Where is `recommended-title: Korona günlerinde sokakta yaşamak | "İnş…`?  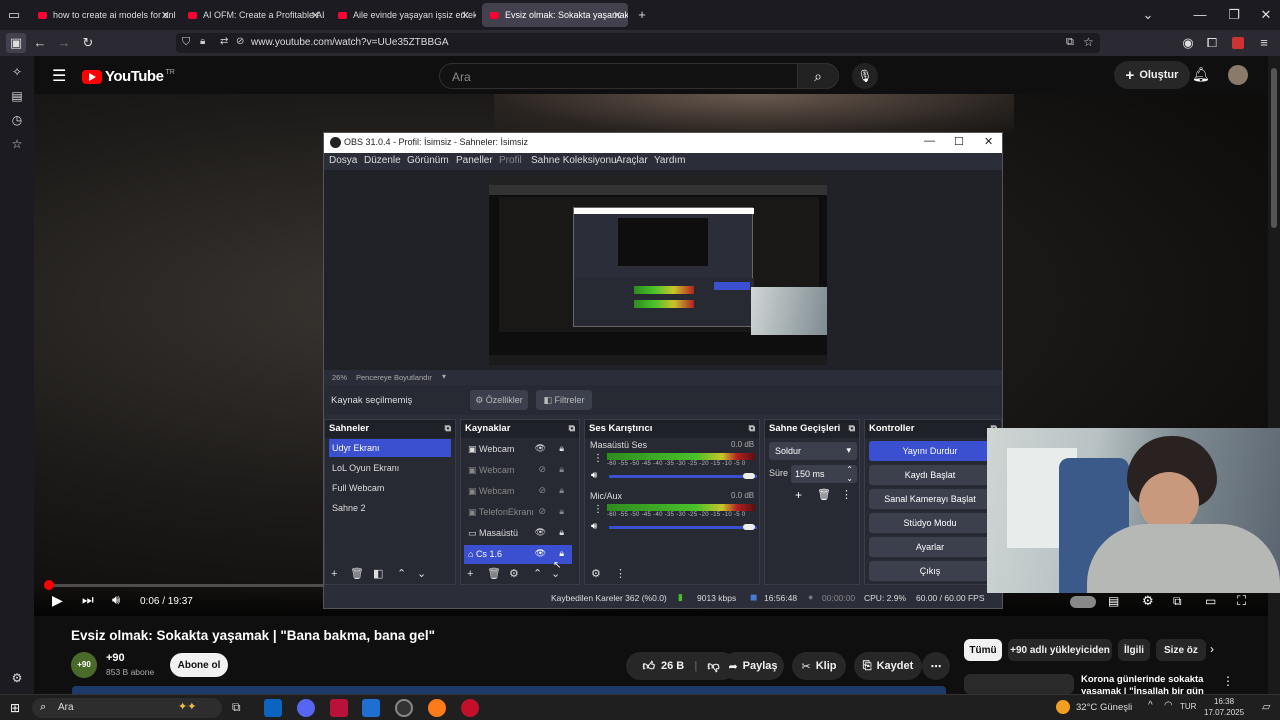 recommended-title: Korona günlerinde sokakta yaşamak | "İnş… is located at coordinates (1148, 684).